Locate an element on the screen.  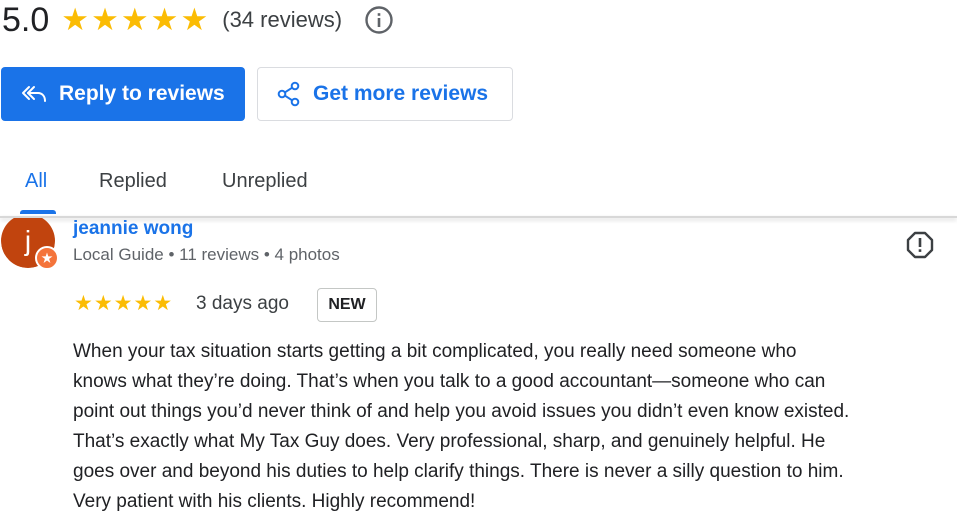
local-guide-badge-icon is located at coordinates (47, 258).